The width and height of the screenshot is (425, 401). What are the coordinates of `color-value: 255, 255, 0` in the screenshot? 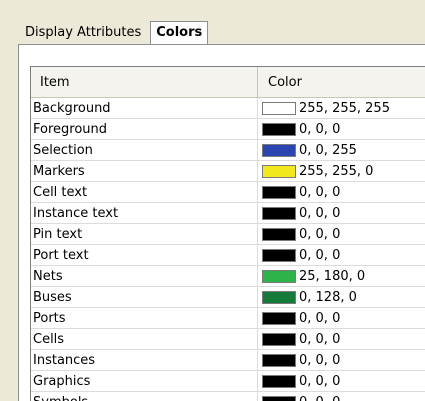 It's located at (336, 171).